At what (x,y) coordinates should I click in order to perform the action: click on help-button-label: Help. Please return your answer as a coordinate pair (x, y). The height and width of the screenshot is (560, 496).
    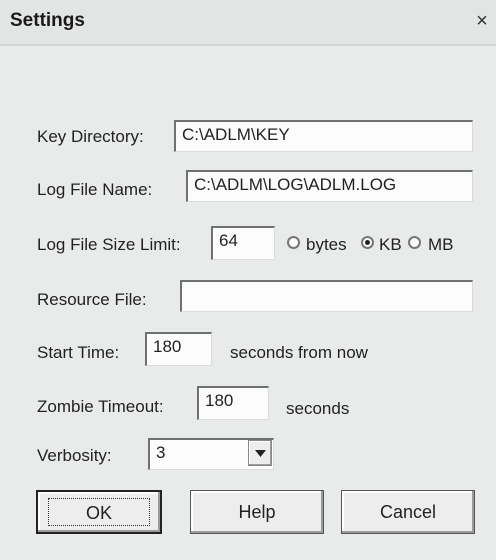
    Looking at the image, I should click on (257, 512).